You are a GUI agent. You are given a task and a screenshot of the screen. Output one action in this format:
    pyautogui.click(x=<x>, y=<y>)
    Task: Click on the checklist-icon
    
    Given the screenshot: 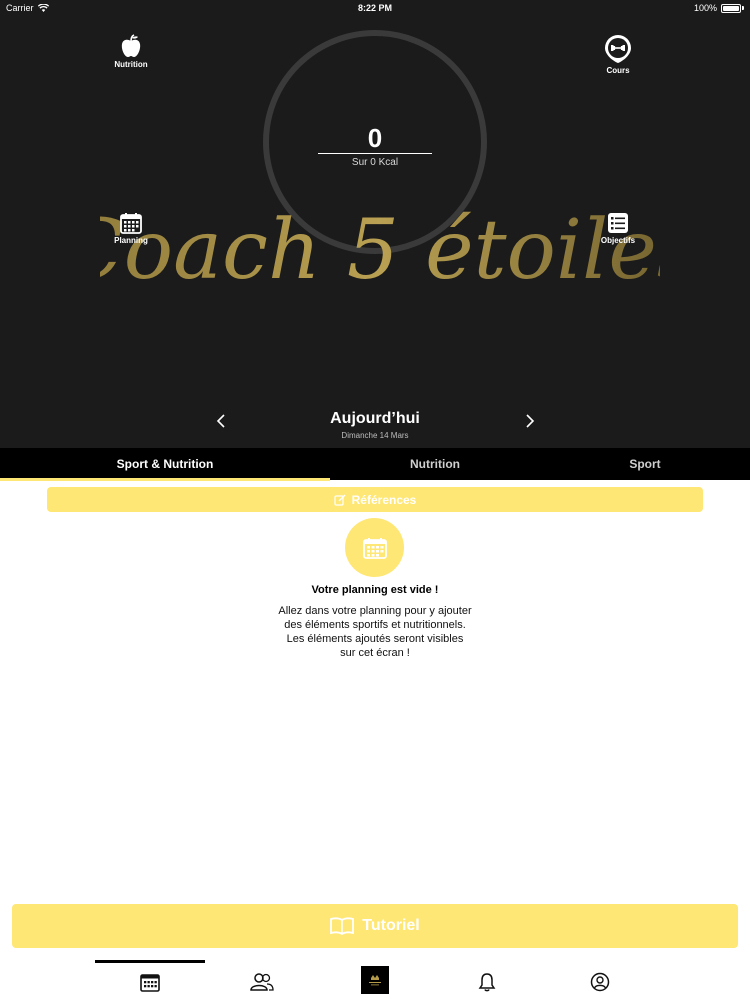 What is the action you would take?
    pyautogui.click(x=618, y=223)
    